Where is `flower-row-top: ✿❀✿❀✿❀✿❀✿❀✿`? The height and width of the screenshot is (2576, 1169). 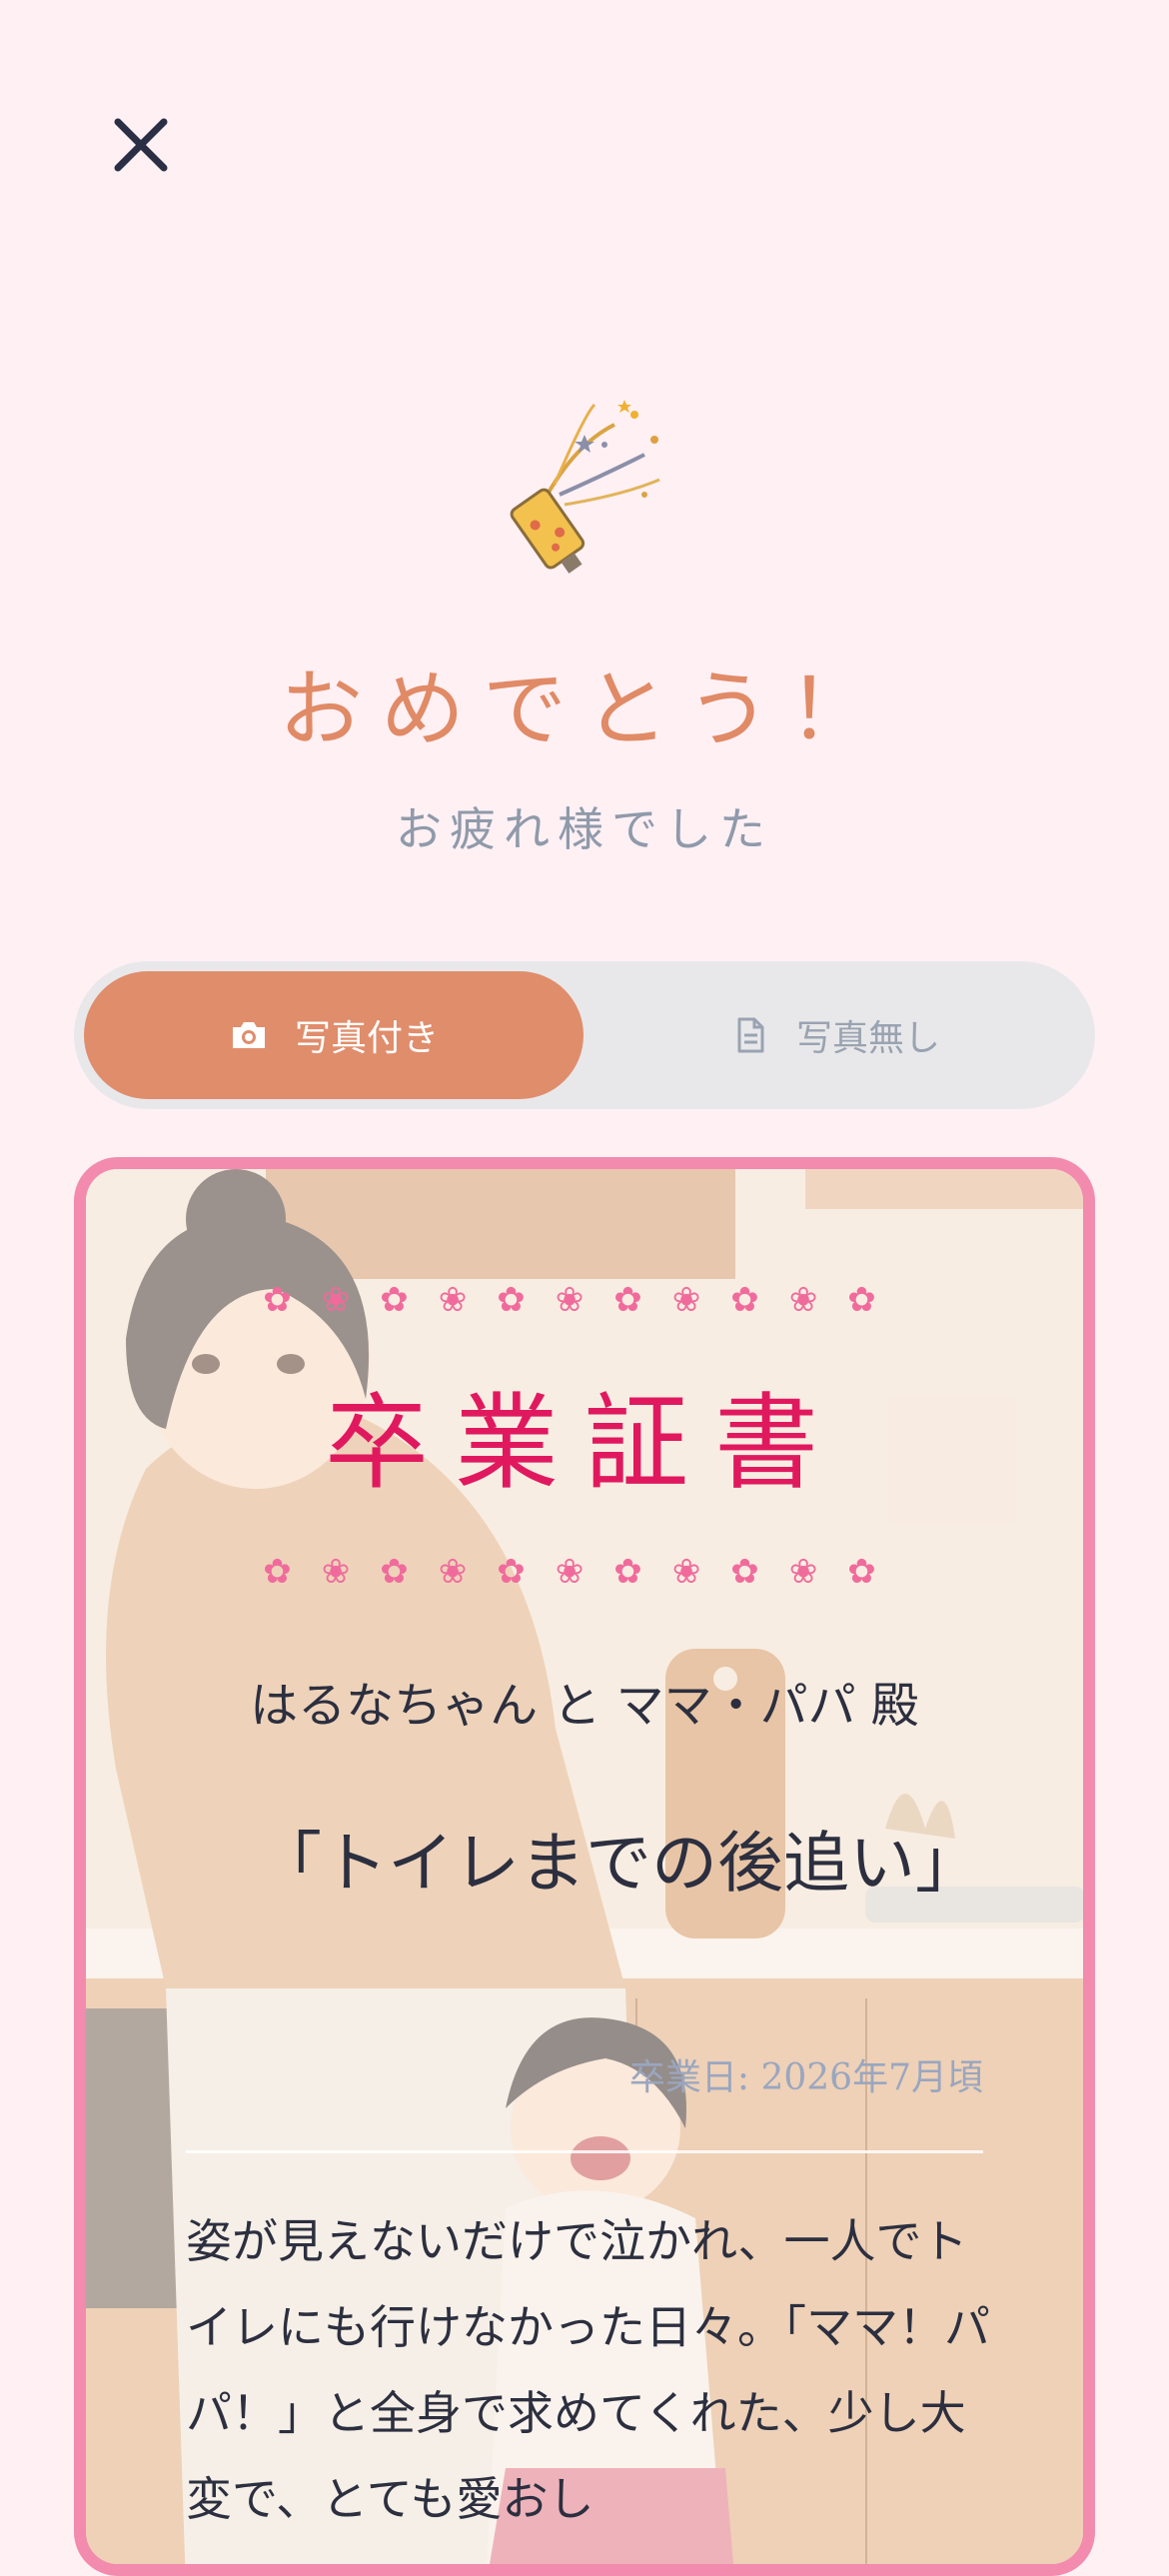
flower-row-top: ✿❀✿❀✿❀✿❀✿❀✿ is located at coordinates (584, 1300).